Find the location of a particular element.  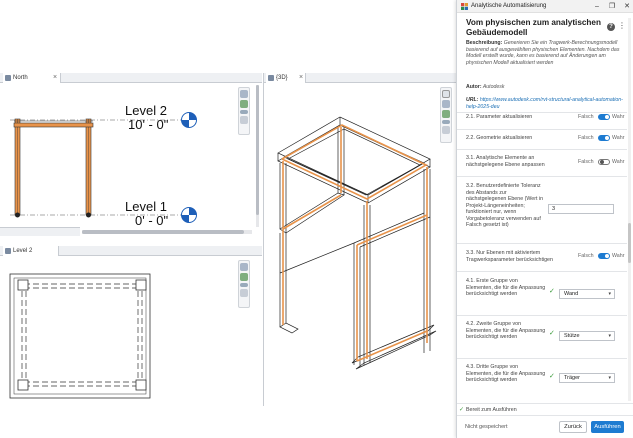

plan-navigation-bar is located at coordinates (244, 284).